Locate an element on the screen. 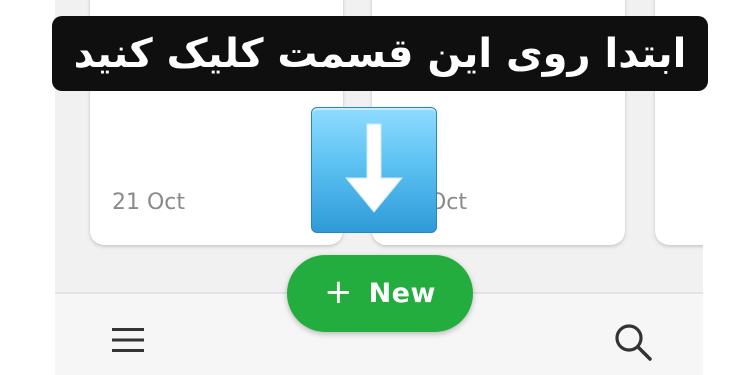 The image size is (745, 375). new-note-button: + New is located at coordinates (380, 293).